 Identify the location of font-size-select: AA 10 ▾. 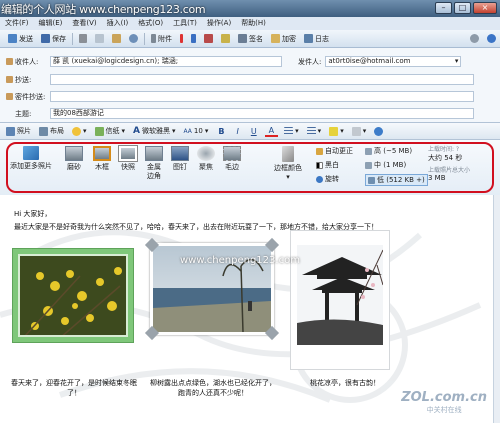
(196, 131).